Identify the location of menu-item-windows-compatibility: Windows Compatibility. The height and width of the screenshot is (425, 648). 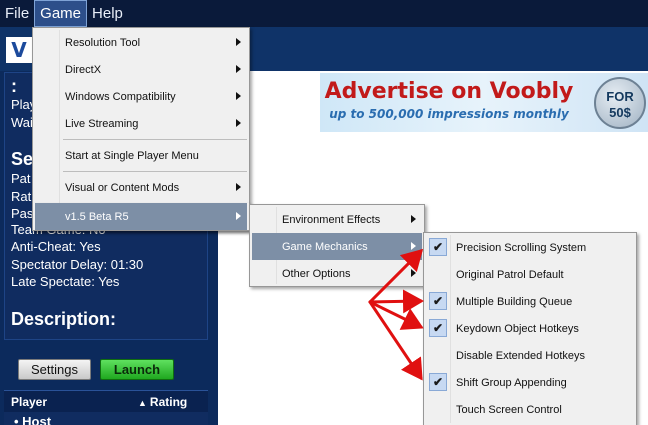
(141, 96).